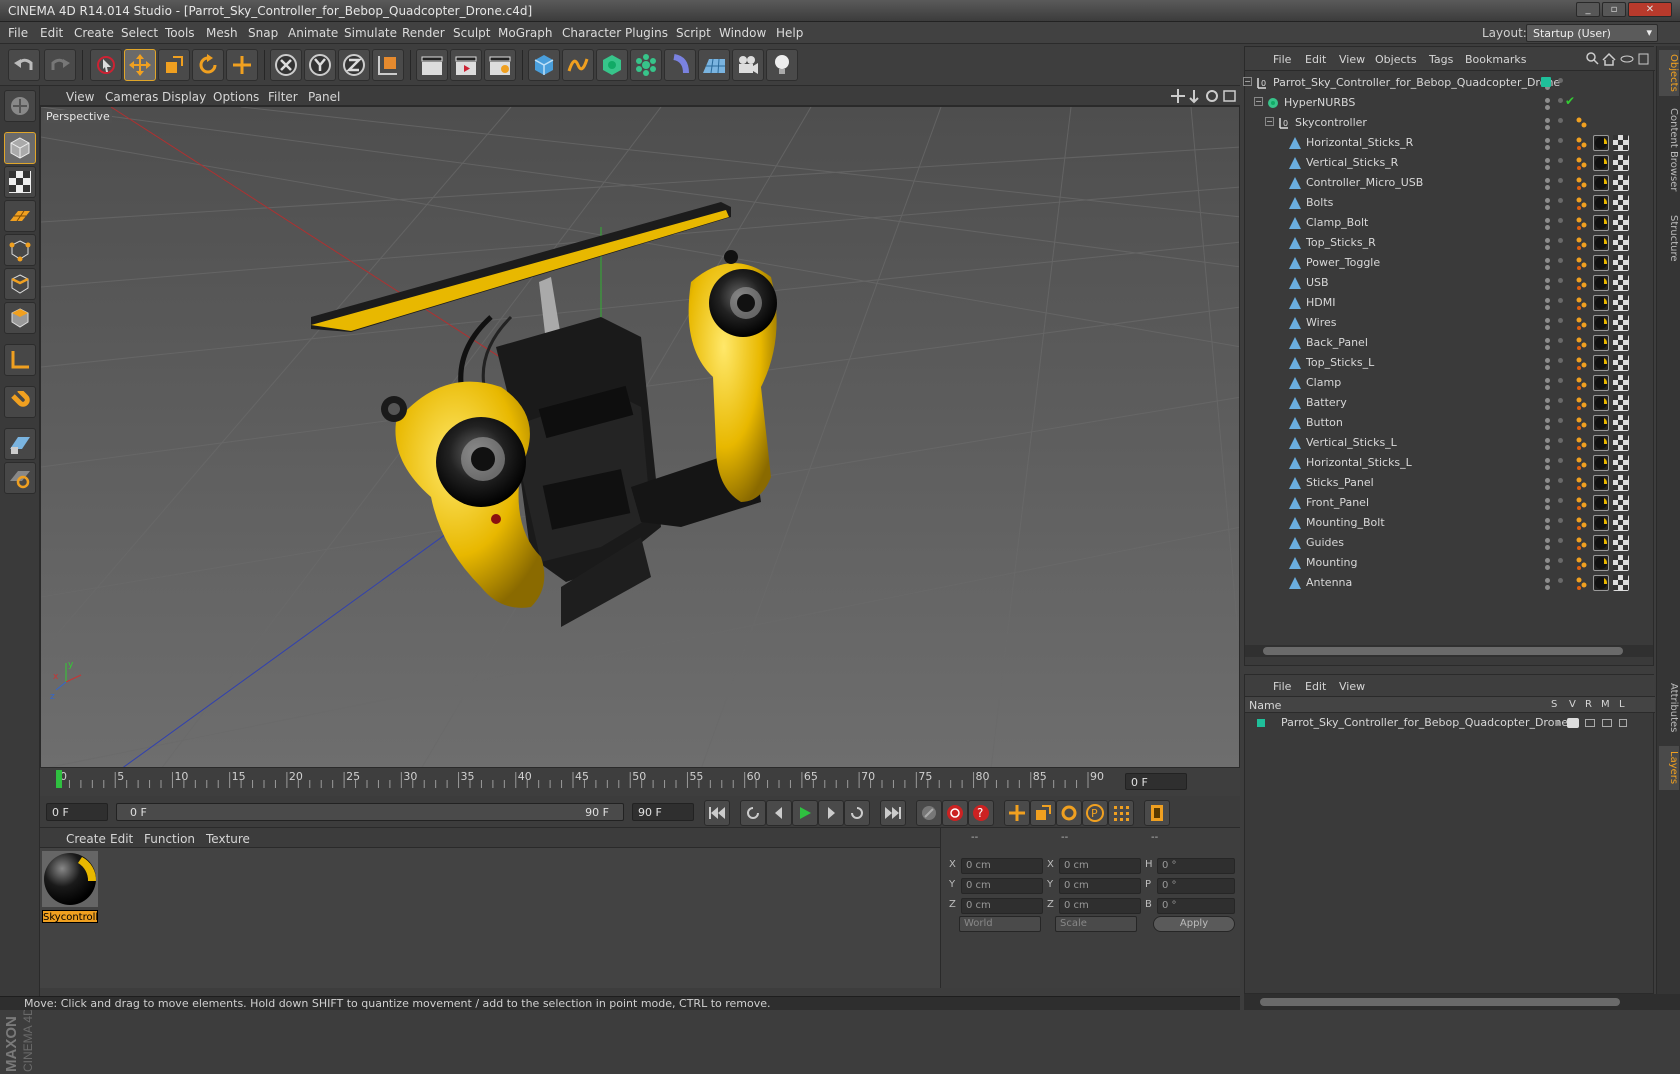 This screenshot has width=1680, height=1074. I want to click on menu-animate: Animate, so click(313, 33).